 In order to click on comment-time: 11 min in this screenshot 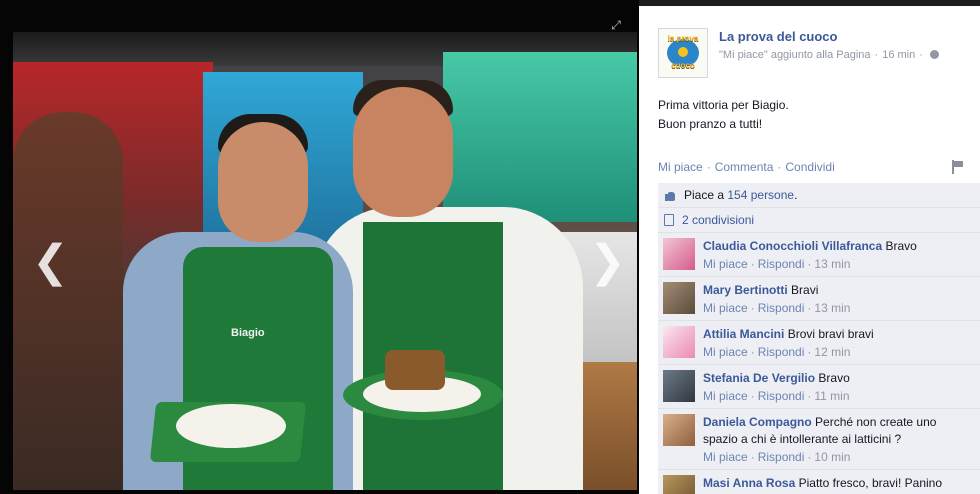, I will do `click(831, 396)`.